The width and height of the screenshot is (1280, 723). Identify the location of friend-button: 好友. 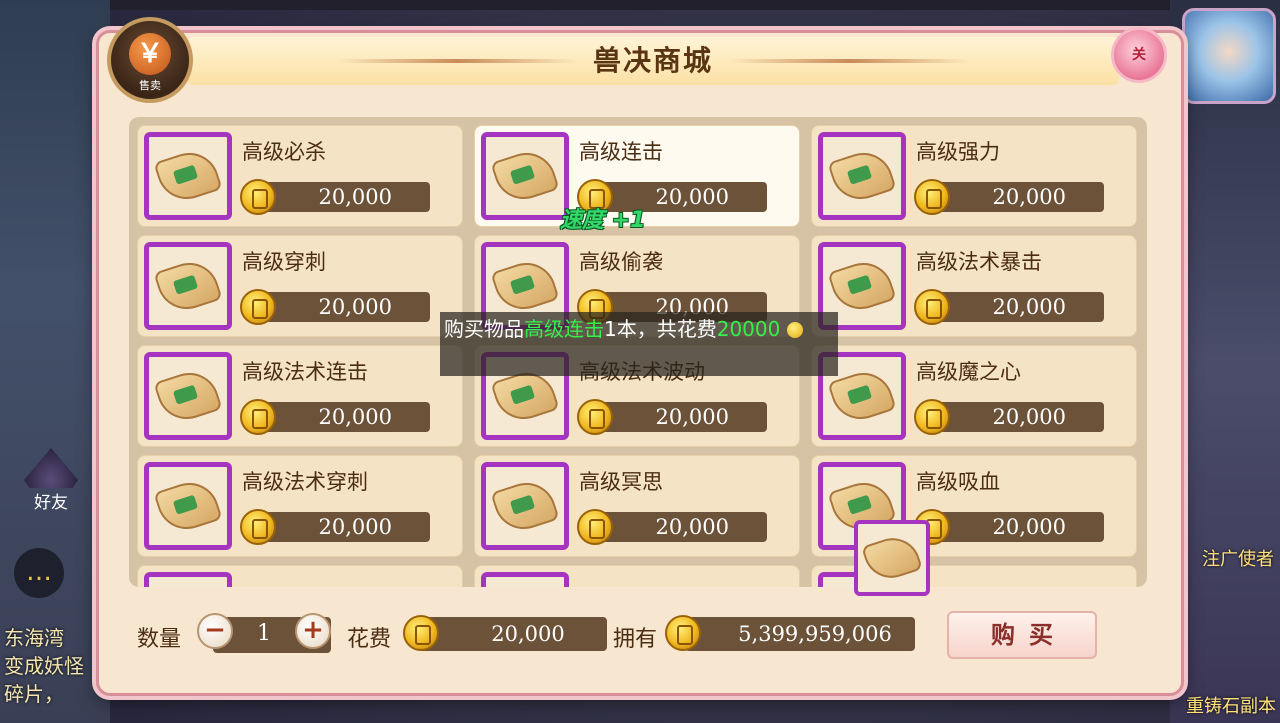
(51, 485).